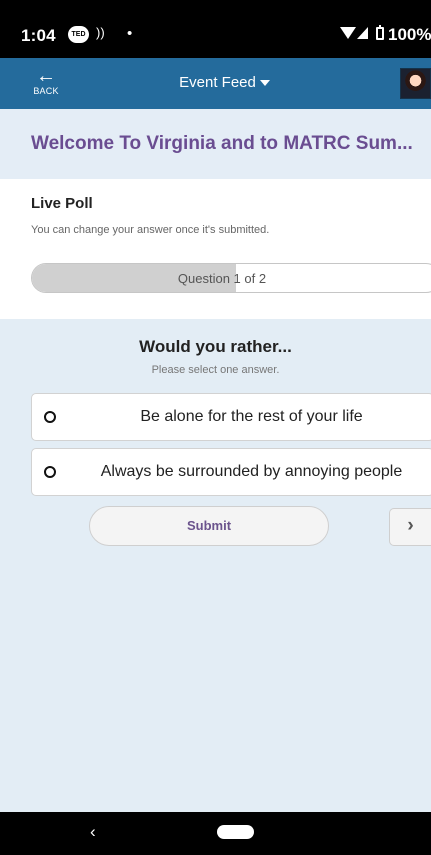 The image size is (431, 855). Describe the element at coordinates (380, 32) in the screenshot. I see `battery-icon` at that location.